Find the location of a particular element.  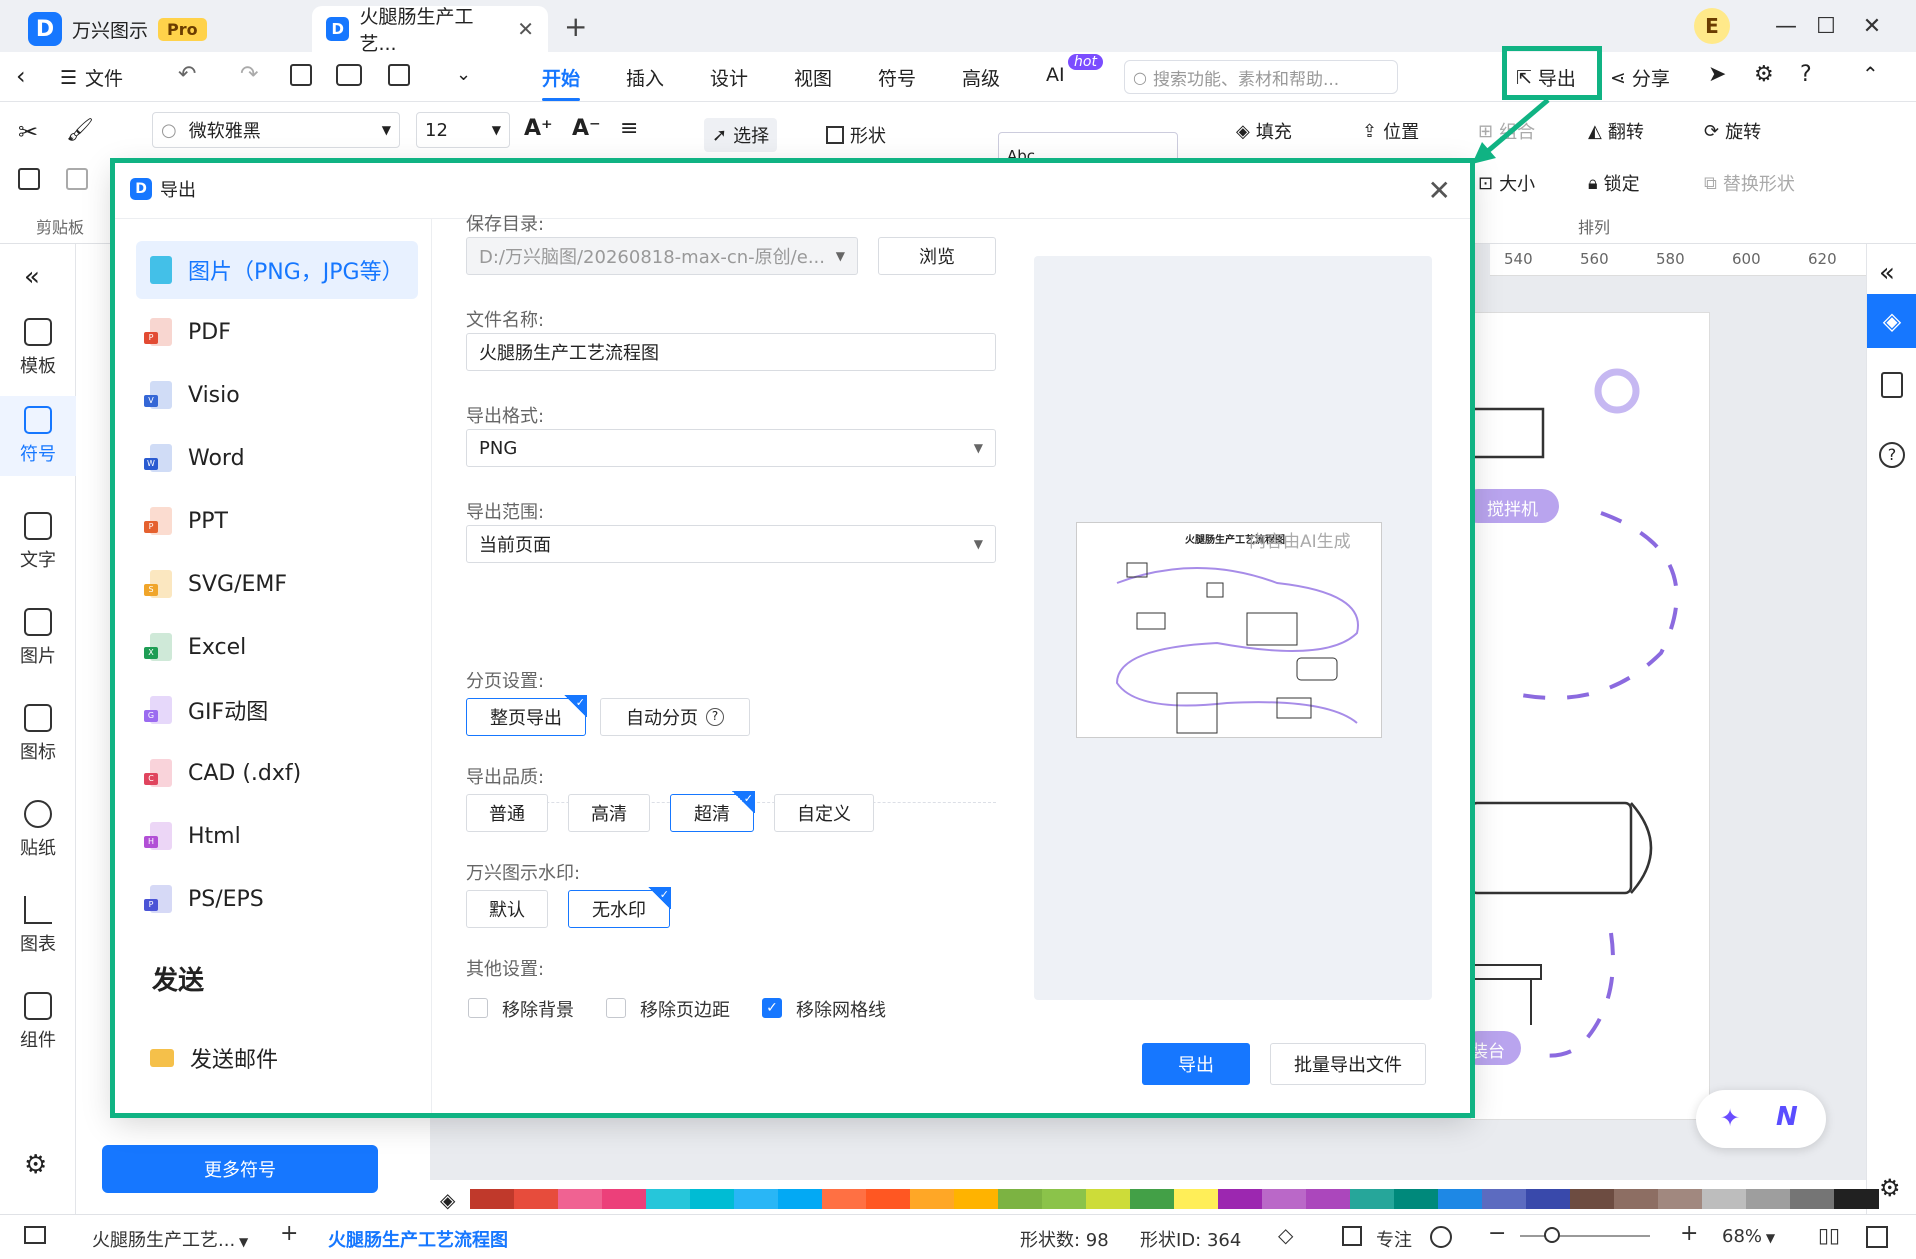

tab-insert: 插入 is located at coordinates (645, 77).